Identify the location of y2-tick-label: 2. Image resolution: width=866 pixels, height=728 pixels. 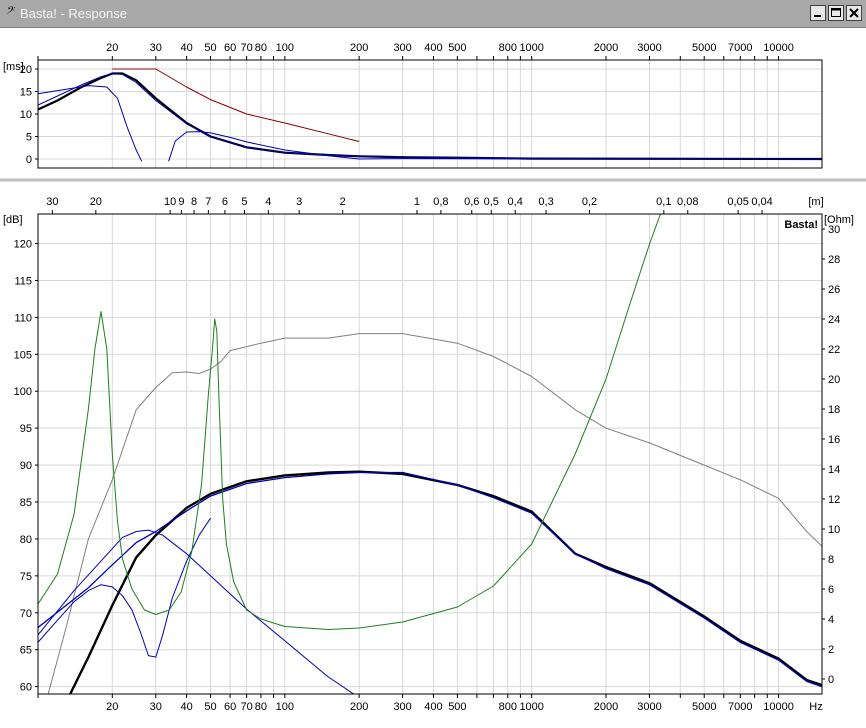
(831, 650).